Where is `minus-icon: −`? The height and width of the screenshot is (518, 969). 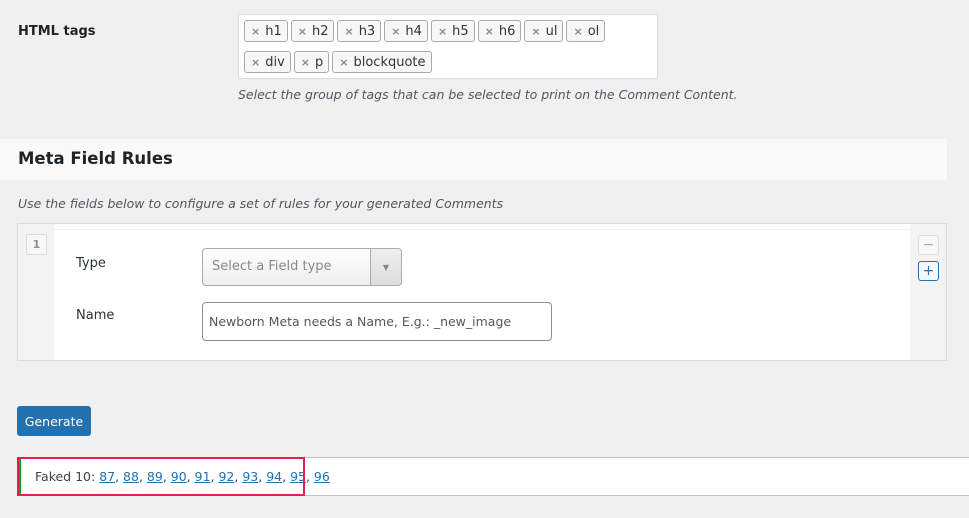 minus-icon: − is located at coordinates (928, 245).